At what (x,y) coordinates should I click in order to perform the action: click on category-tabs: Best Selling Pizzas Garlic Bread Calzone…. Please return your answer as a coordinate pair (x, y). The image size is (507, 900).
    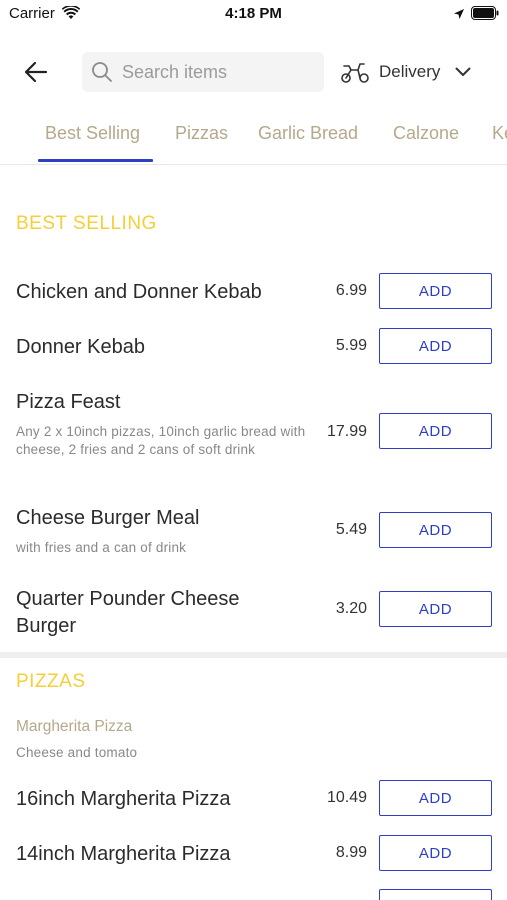
    Looking at the image, I should click on (253, 139).